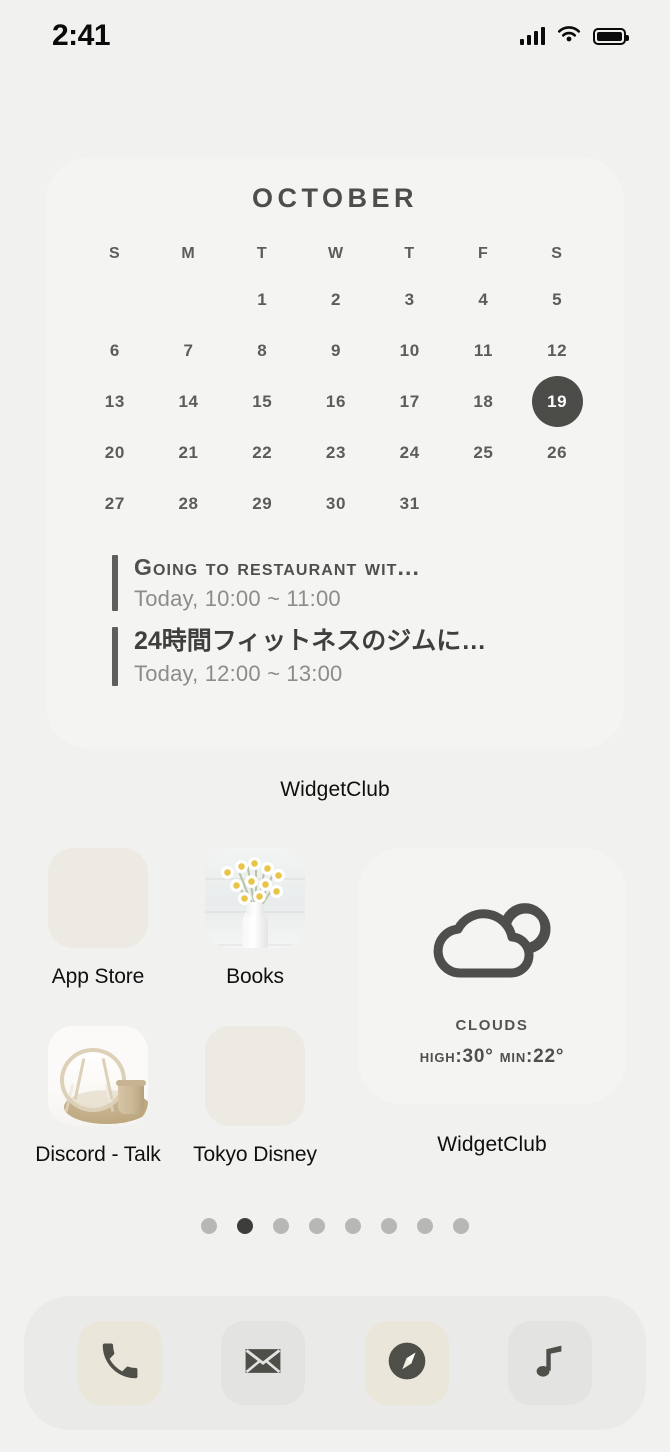 The width and height of the screenshot is (670, 1452). Describe the element at coordinates (115, 453) in the screenshot. I see `calendar-day-cell: 20` at that location.